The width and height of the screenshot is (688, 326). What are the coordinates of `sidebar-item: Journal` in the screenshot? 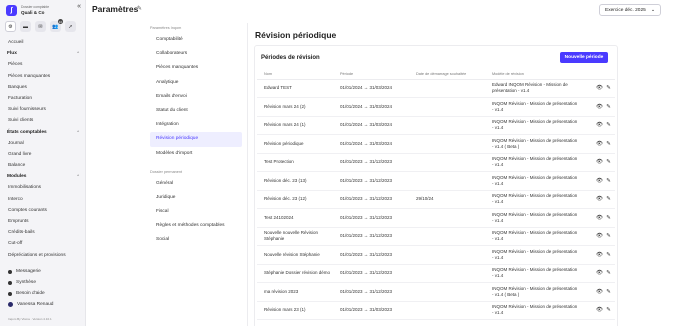 It's located at (43, 143).